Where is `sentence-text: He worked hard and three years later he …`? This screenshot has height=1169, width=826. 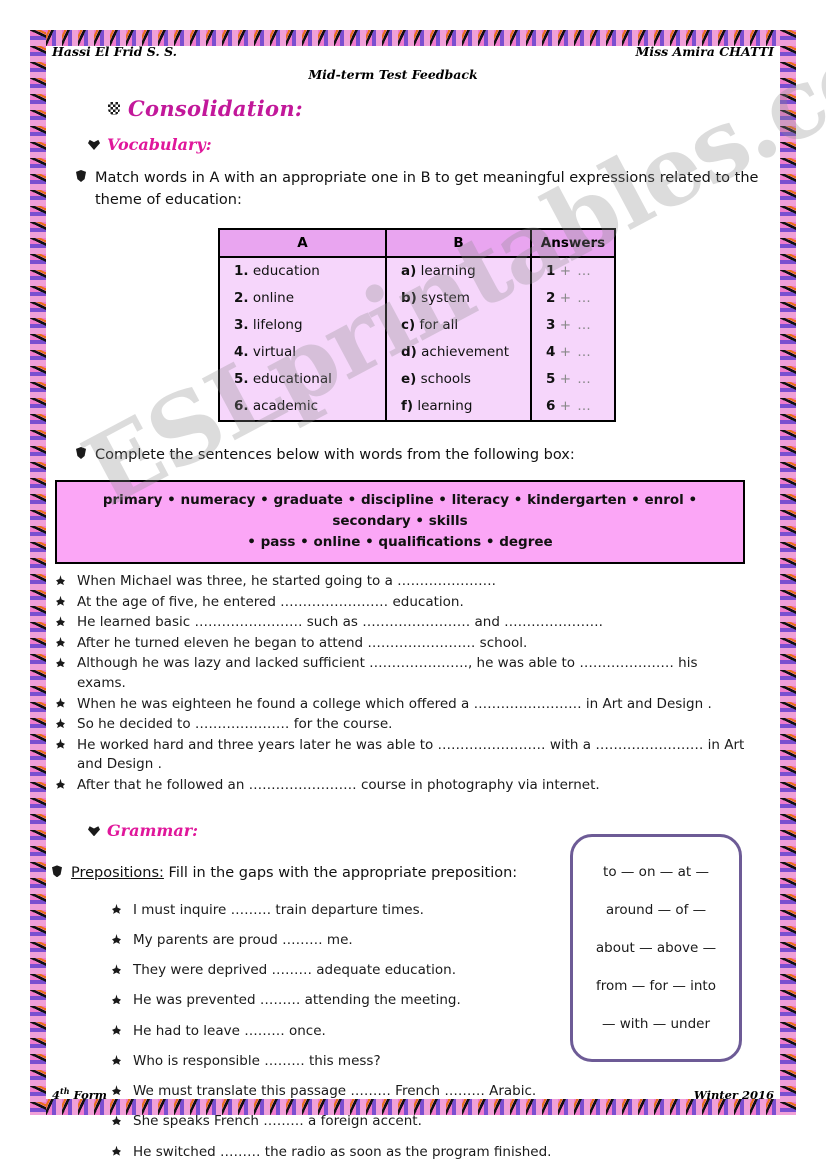 sentence-text: He worked hard and three years later he … is located at coordinates (411, 754).